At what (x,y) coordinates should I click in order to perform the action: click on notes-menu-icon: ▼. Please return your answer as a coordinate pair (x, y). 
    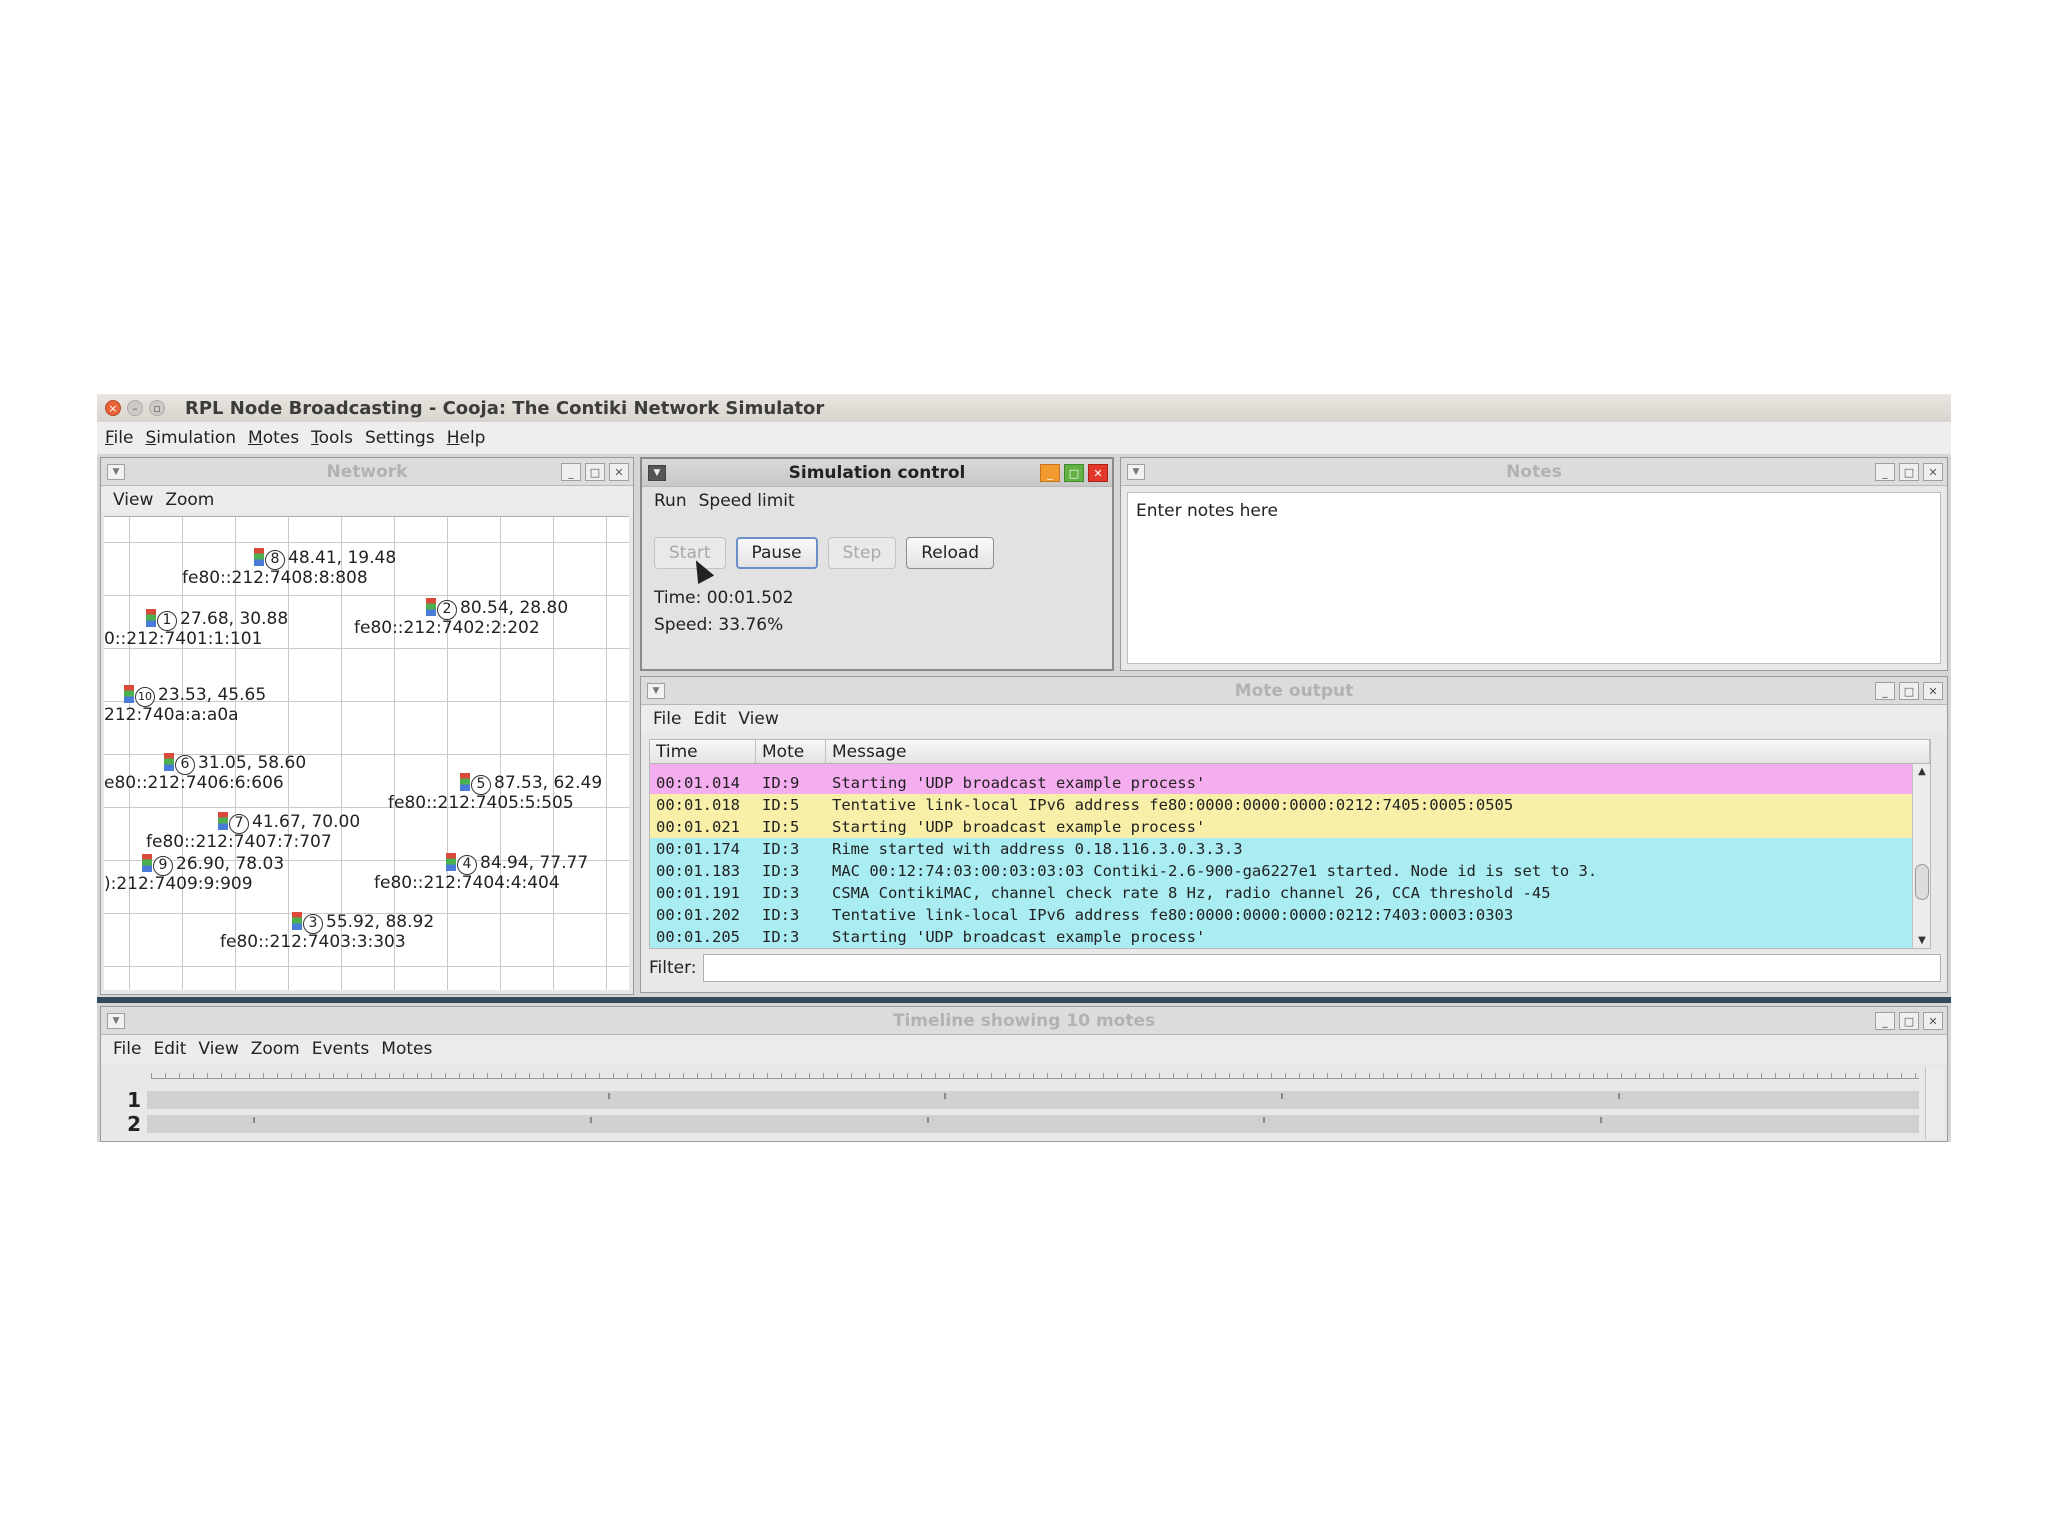
    Looking at the image, I should click on (1136, 472).